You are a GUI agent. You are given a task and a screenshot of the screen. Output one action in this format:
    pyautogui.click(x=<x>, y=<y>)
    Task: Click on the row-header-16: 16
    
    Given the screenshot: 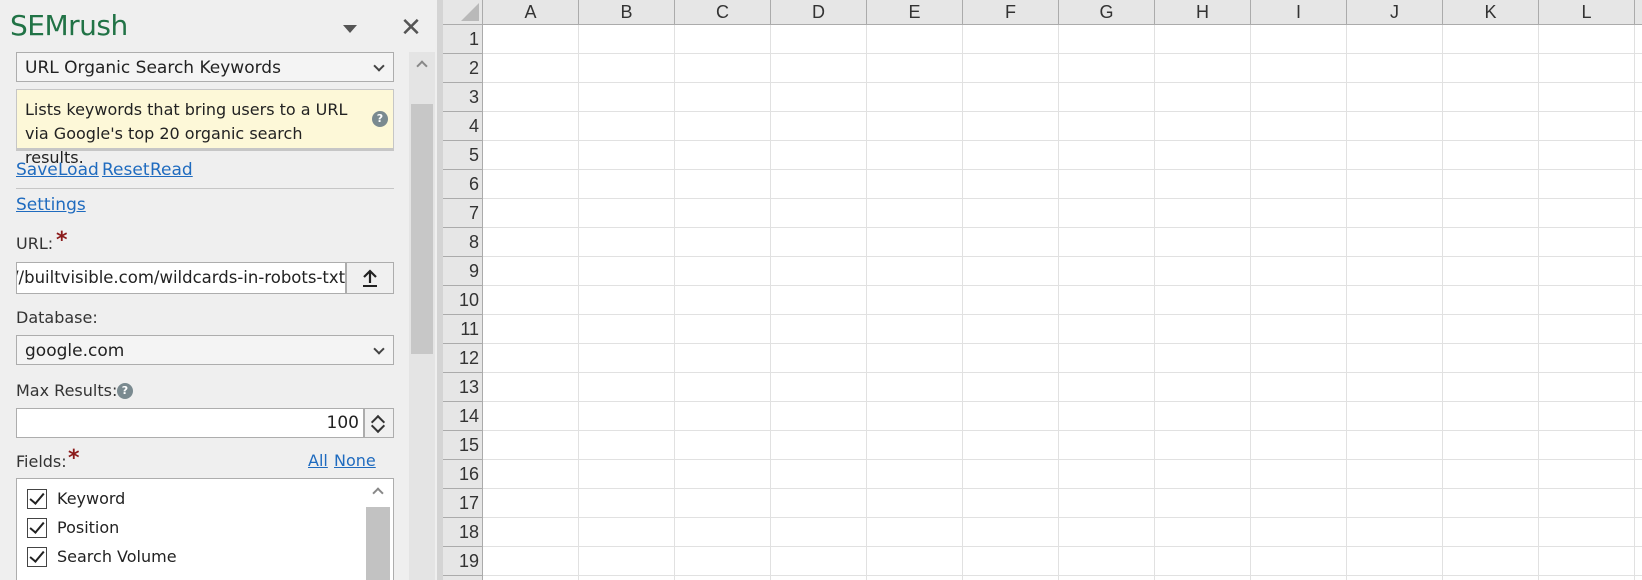 What is the action you would take?
    pyautogui.click(x=463, y=474)
    